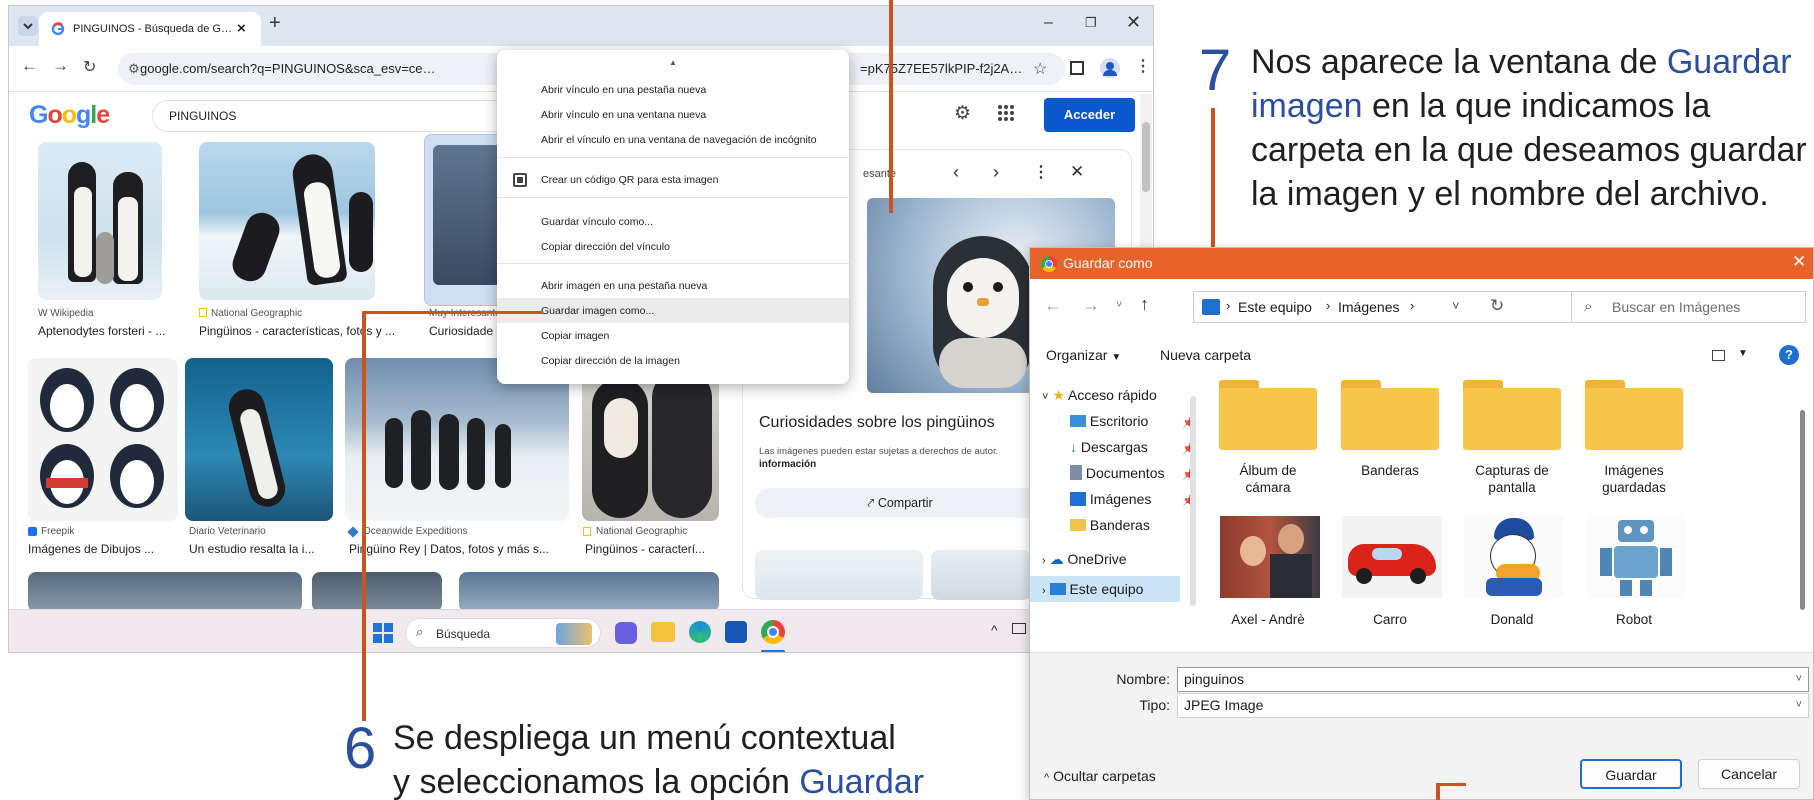 This screenshot has height=800, width=1814. I want to click on file-name-input: pinguinos ˅, so click(1493, 679).